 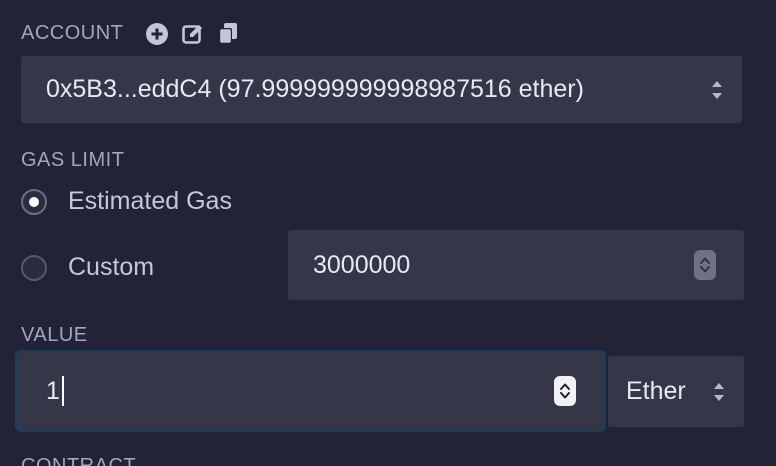 I want to click on edit-icon, so click(x=193, y=34).